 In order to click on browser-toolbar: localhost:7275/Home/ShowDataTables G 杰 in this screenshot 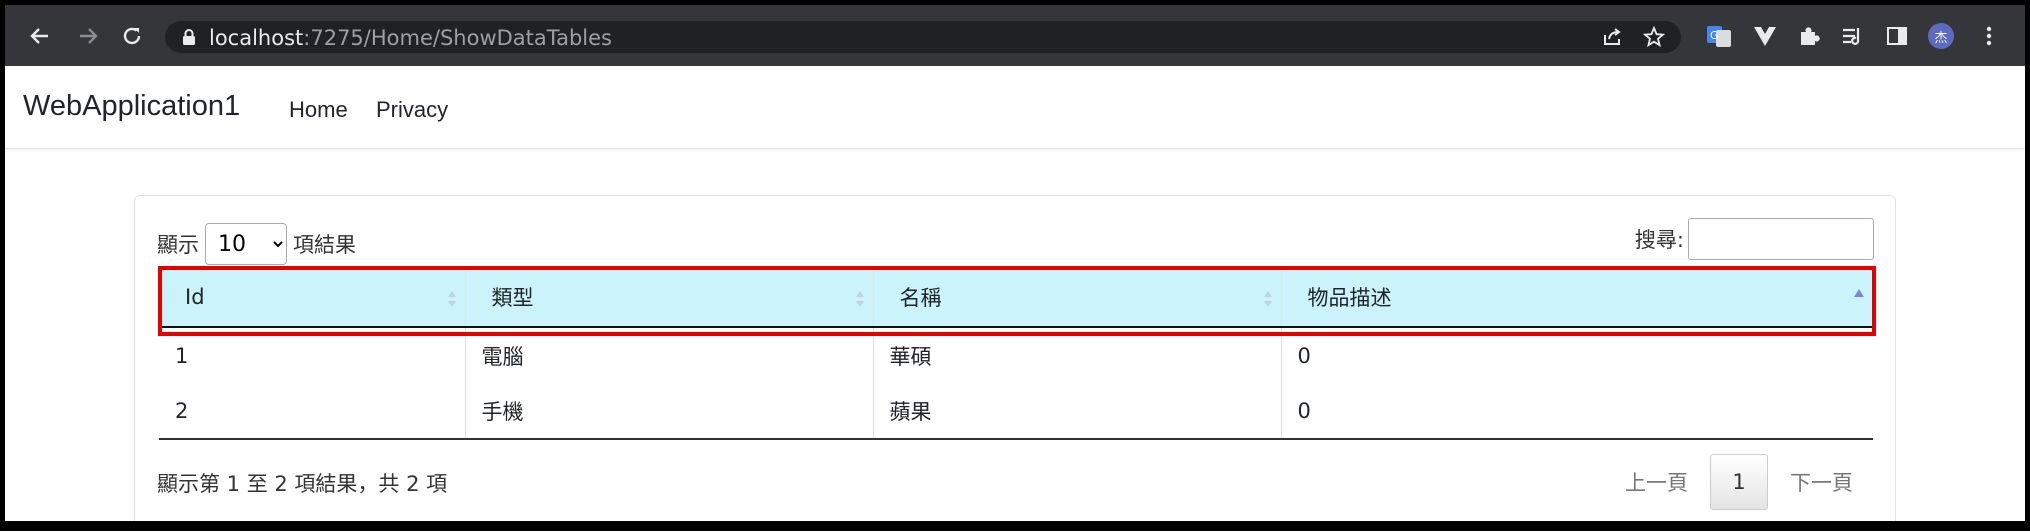, I will do `click(1015, 35)`.